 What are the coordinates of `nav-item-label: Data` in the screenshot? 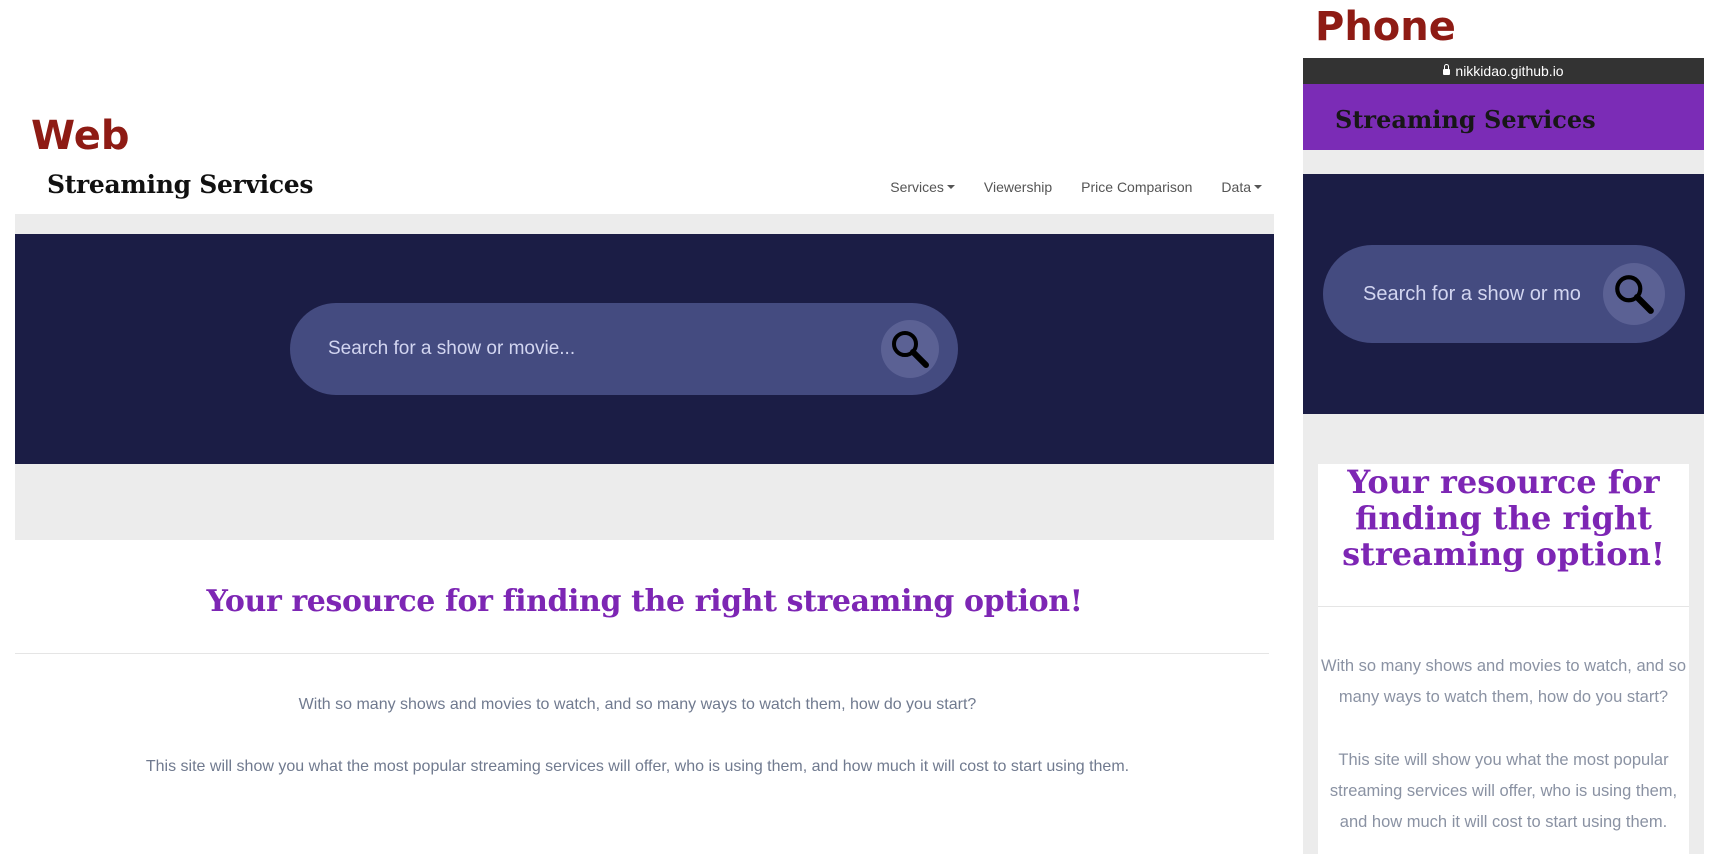 It's located at (1236, 187).